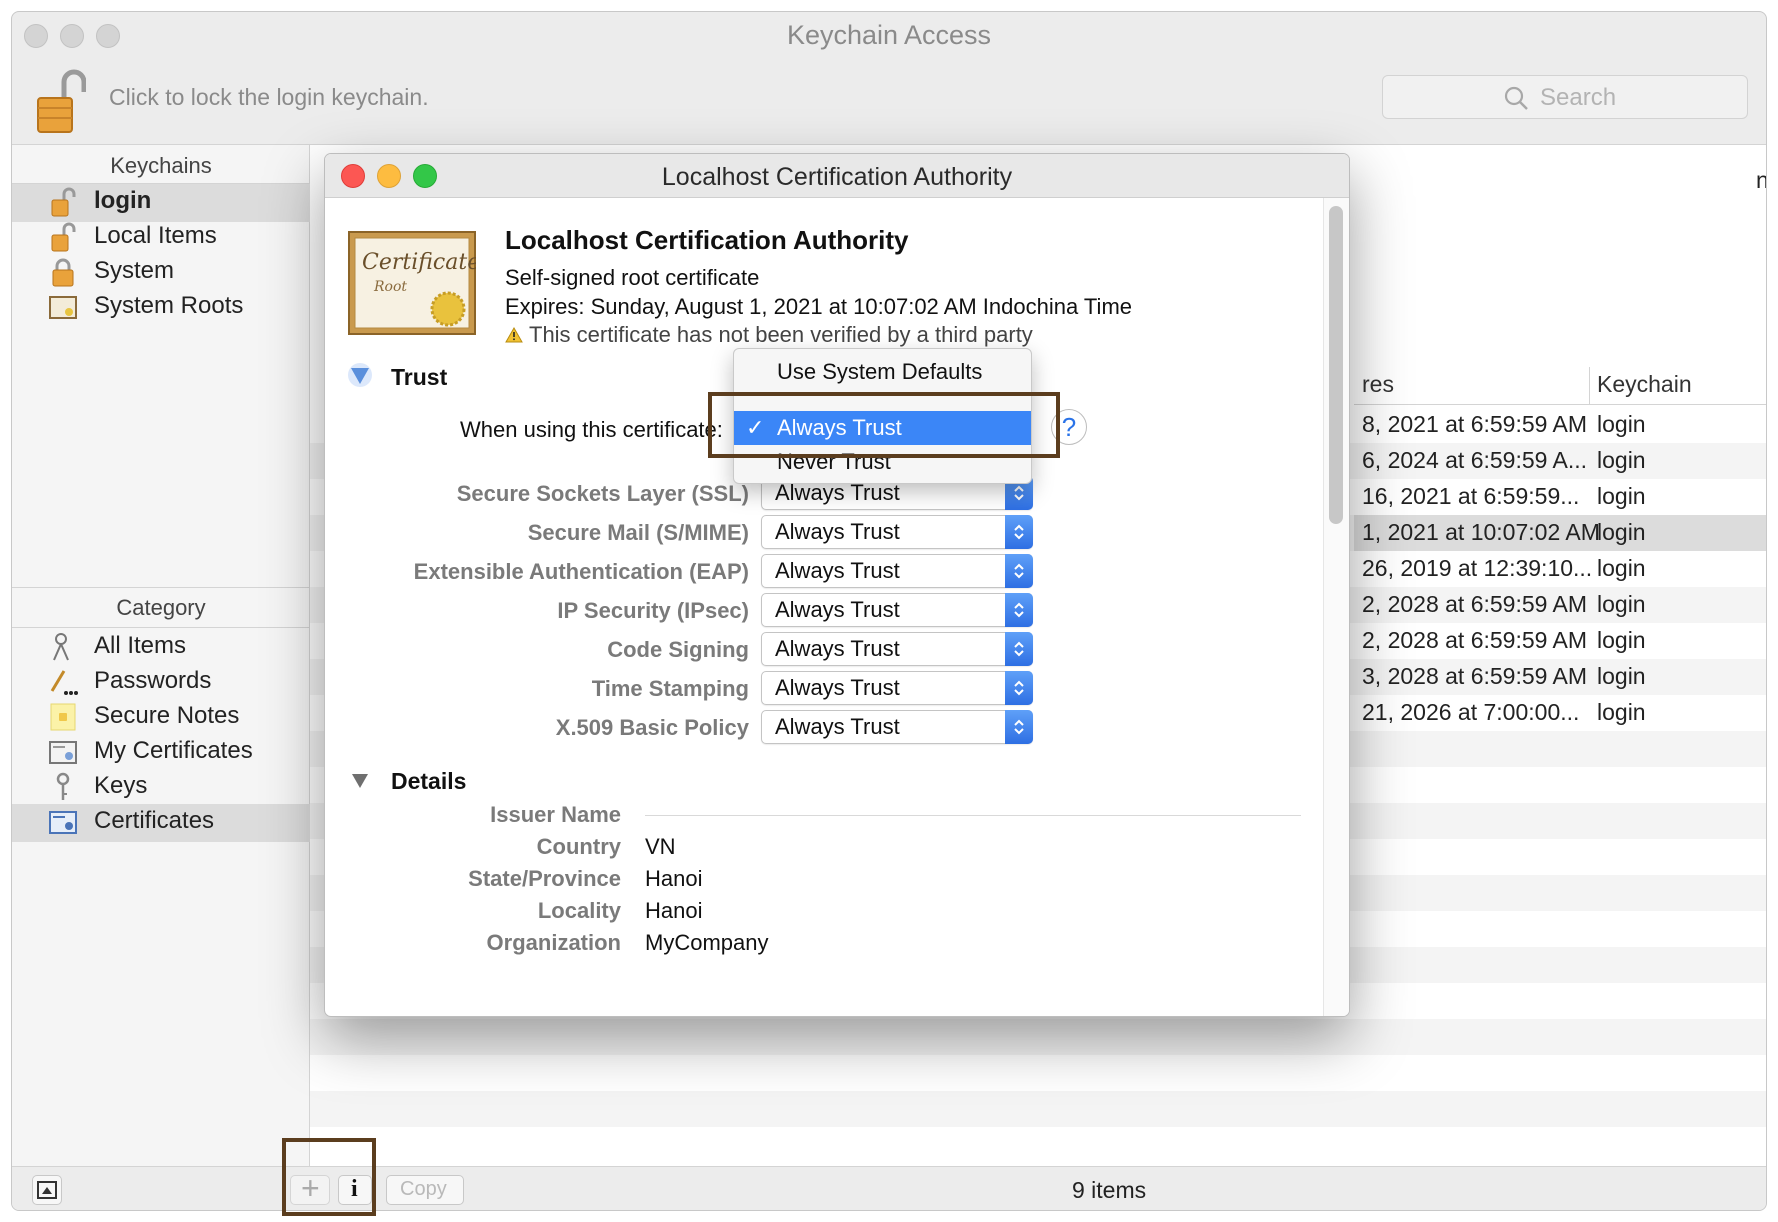 The image size is (1778, 1222). What do you see at coordinates (897, 727) in the screenshot?
I see `trust-popup-x509: Always Trust` at bounding box center [897, 727].